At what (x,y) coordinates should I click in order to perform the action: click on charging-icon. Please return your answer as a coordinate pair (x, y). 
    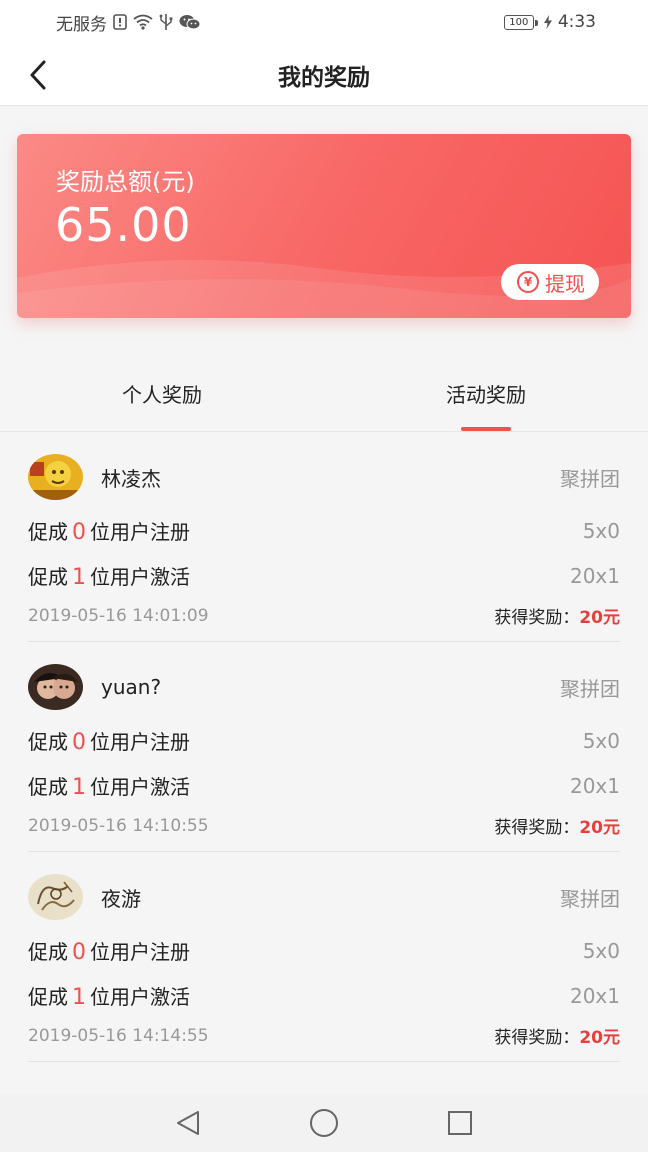
    Looking at the image, I should click on (547, 22).